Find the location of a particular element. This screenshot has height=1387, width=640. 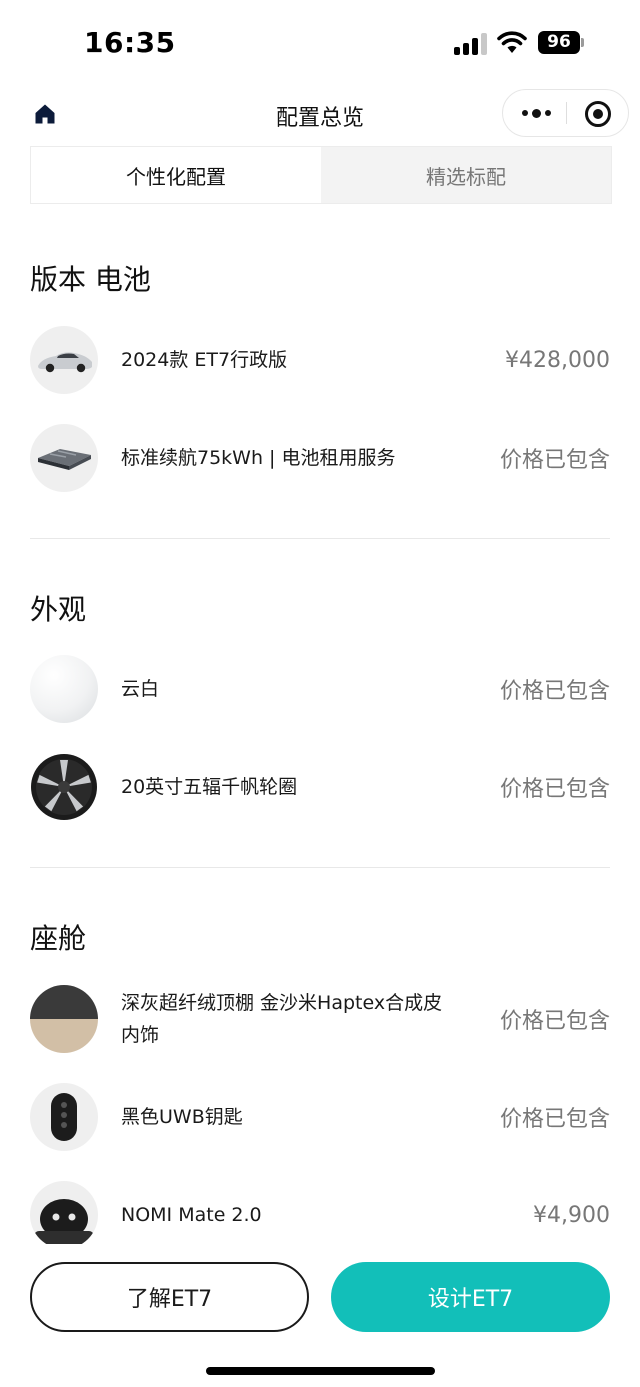

wifi-icon is located at coordinates (512, 42).